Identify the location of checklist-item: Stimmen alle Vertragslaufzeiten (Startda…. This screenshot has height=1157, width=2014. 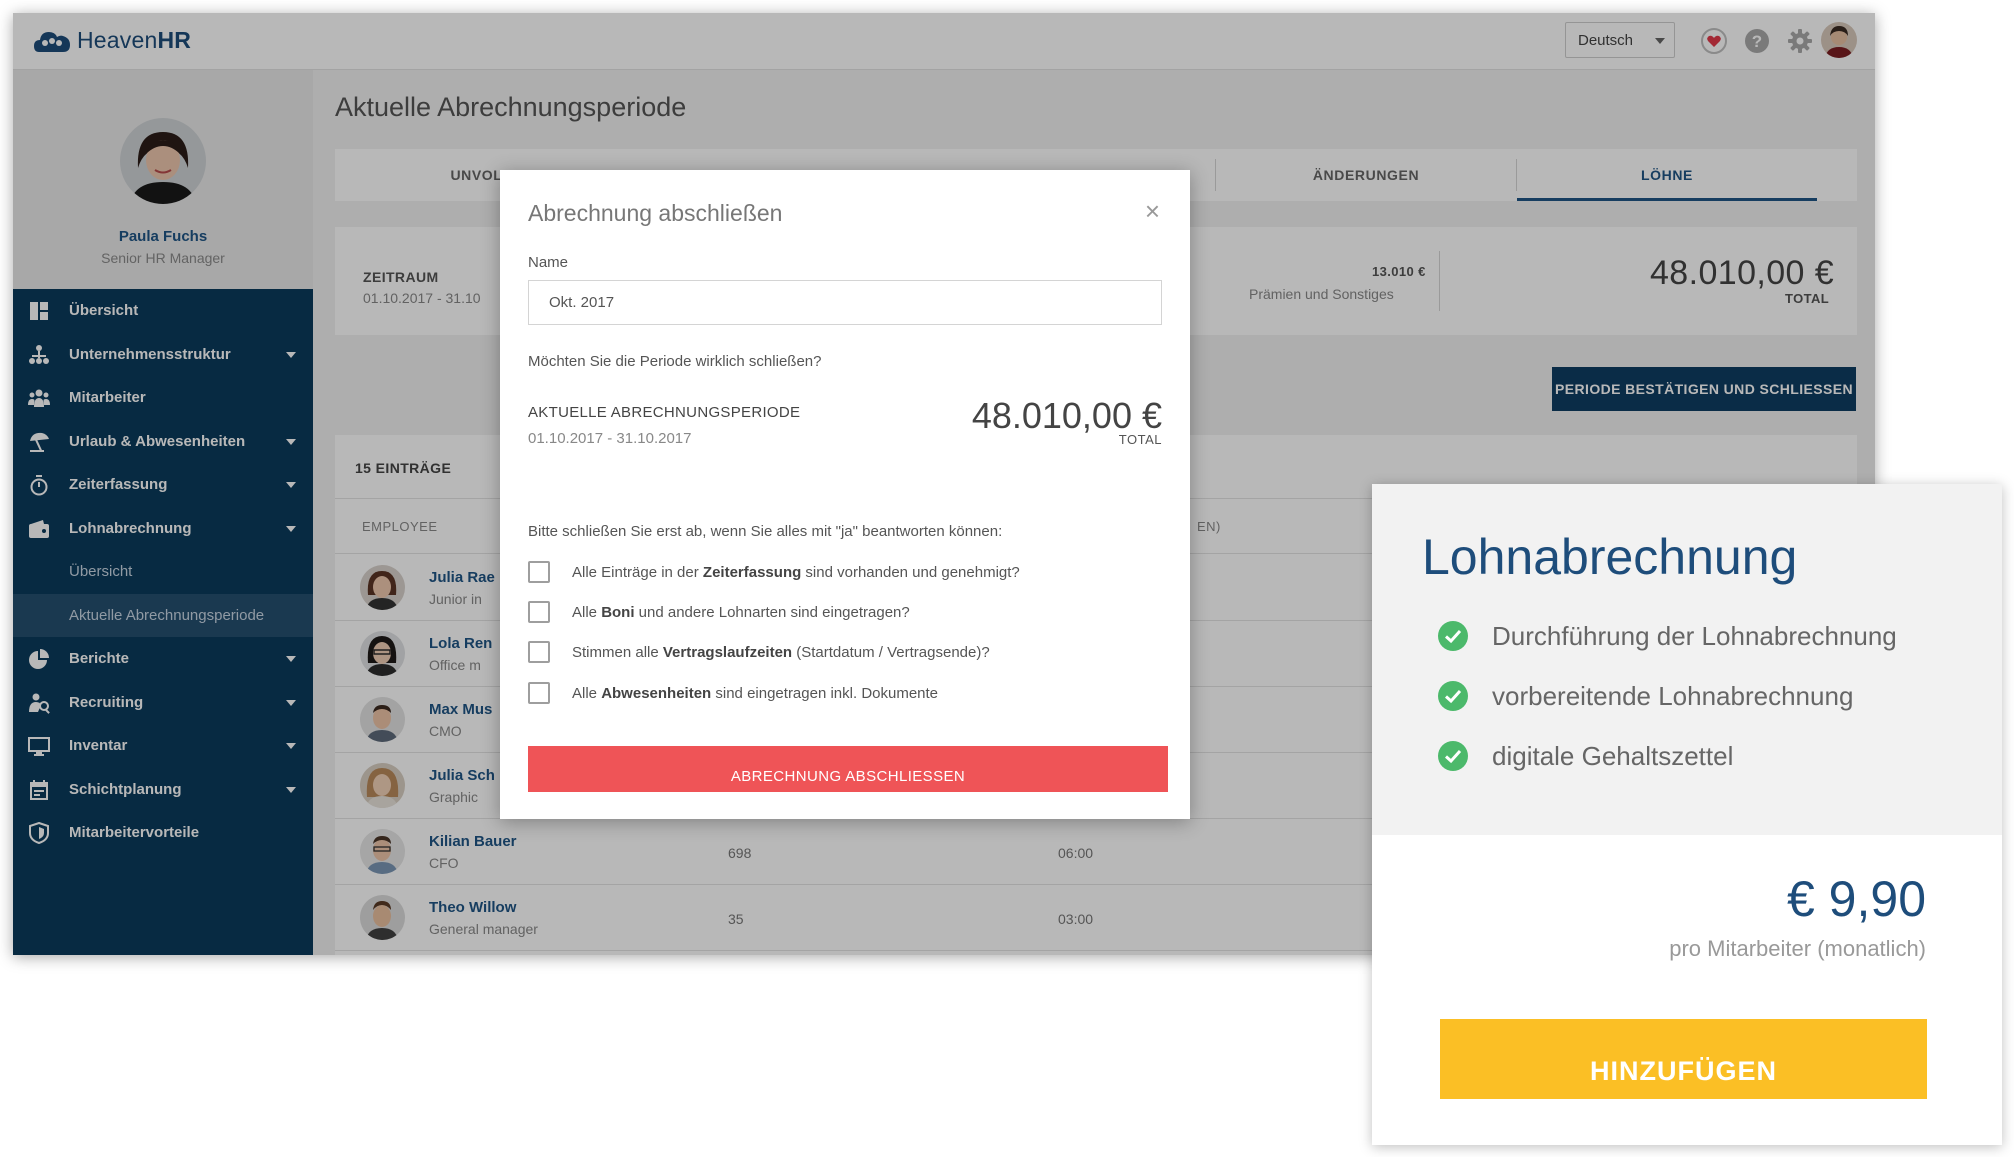
(759, 652).